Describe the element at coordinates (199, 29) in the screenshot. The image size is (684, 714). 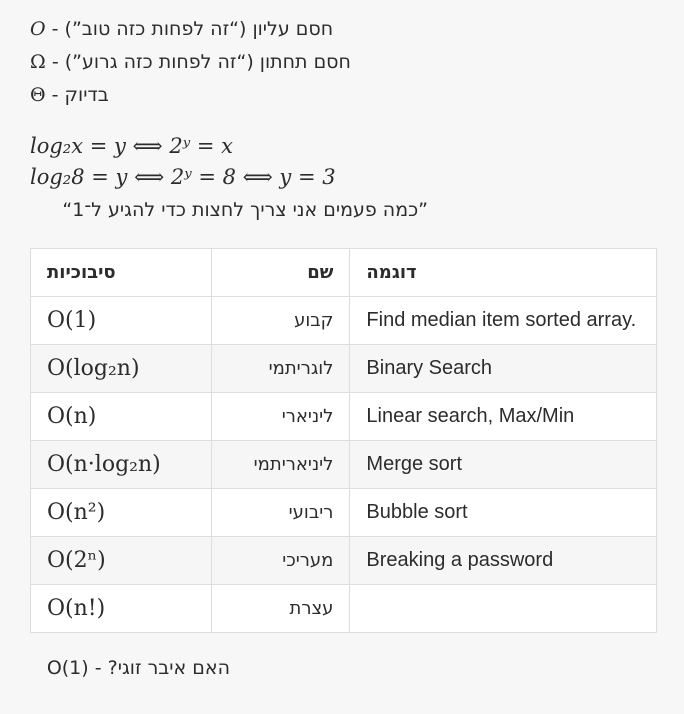
I see `notation-text: חסם עליון (“זה לפחות כזה טוב”)` at that location.